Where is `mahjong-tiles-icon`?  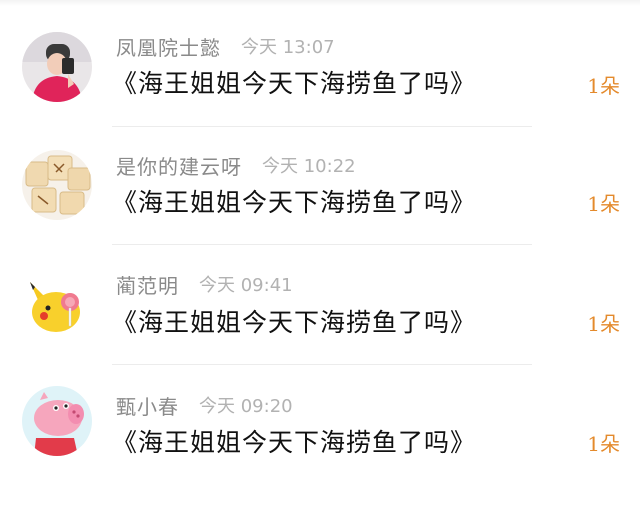 mahjong-tiles-icon is located at coordinates (57, 185).